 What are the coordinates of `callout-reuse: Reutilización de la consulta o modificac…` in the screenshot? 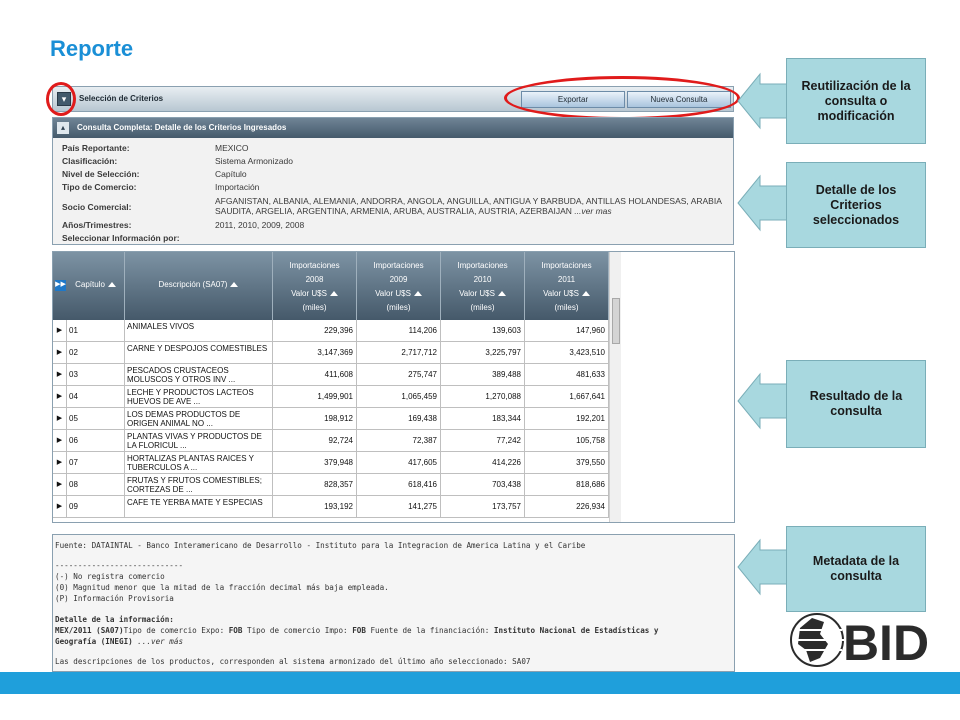 It's located at (856, 101).